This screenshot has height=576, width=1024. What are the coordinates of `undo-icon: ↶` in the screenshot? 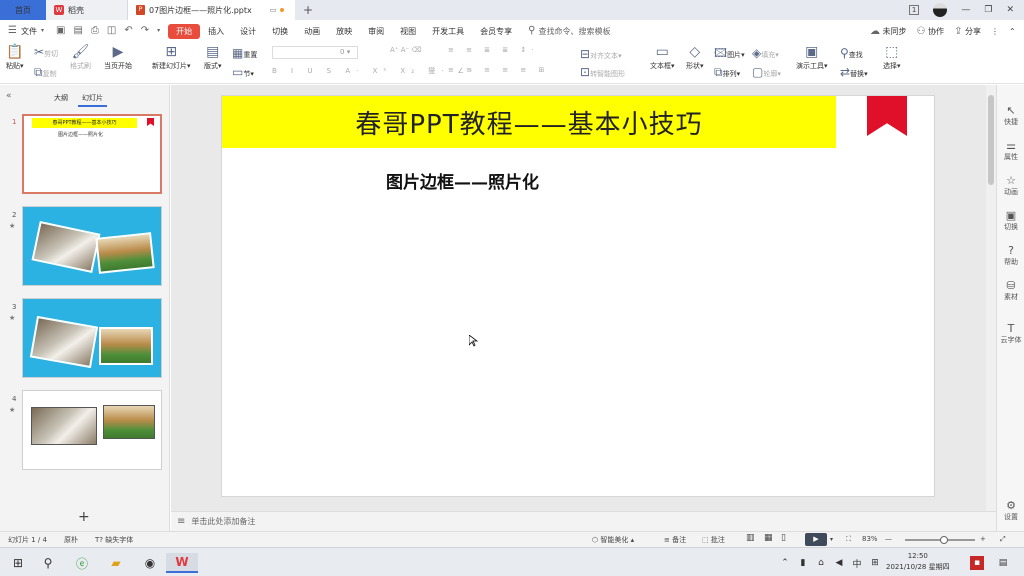 It's located at (128, 31).